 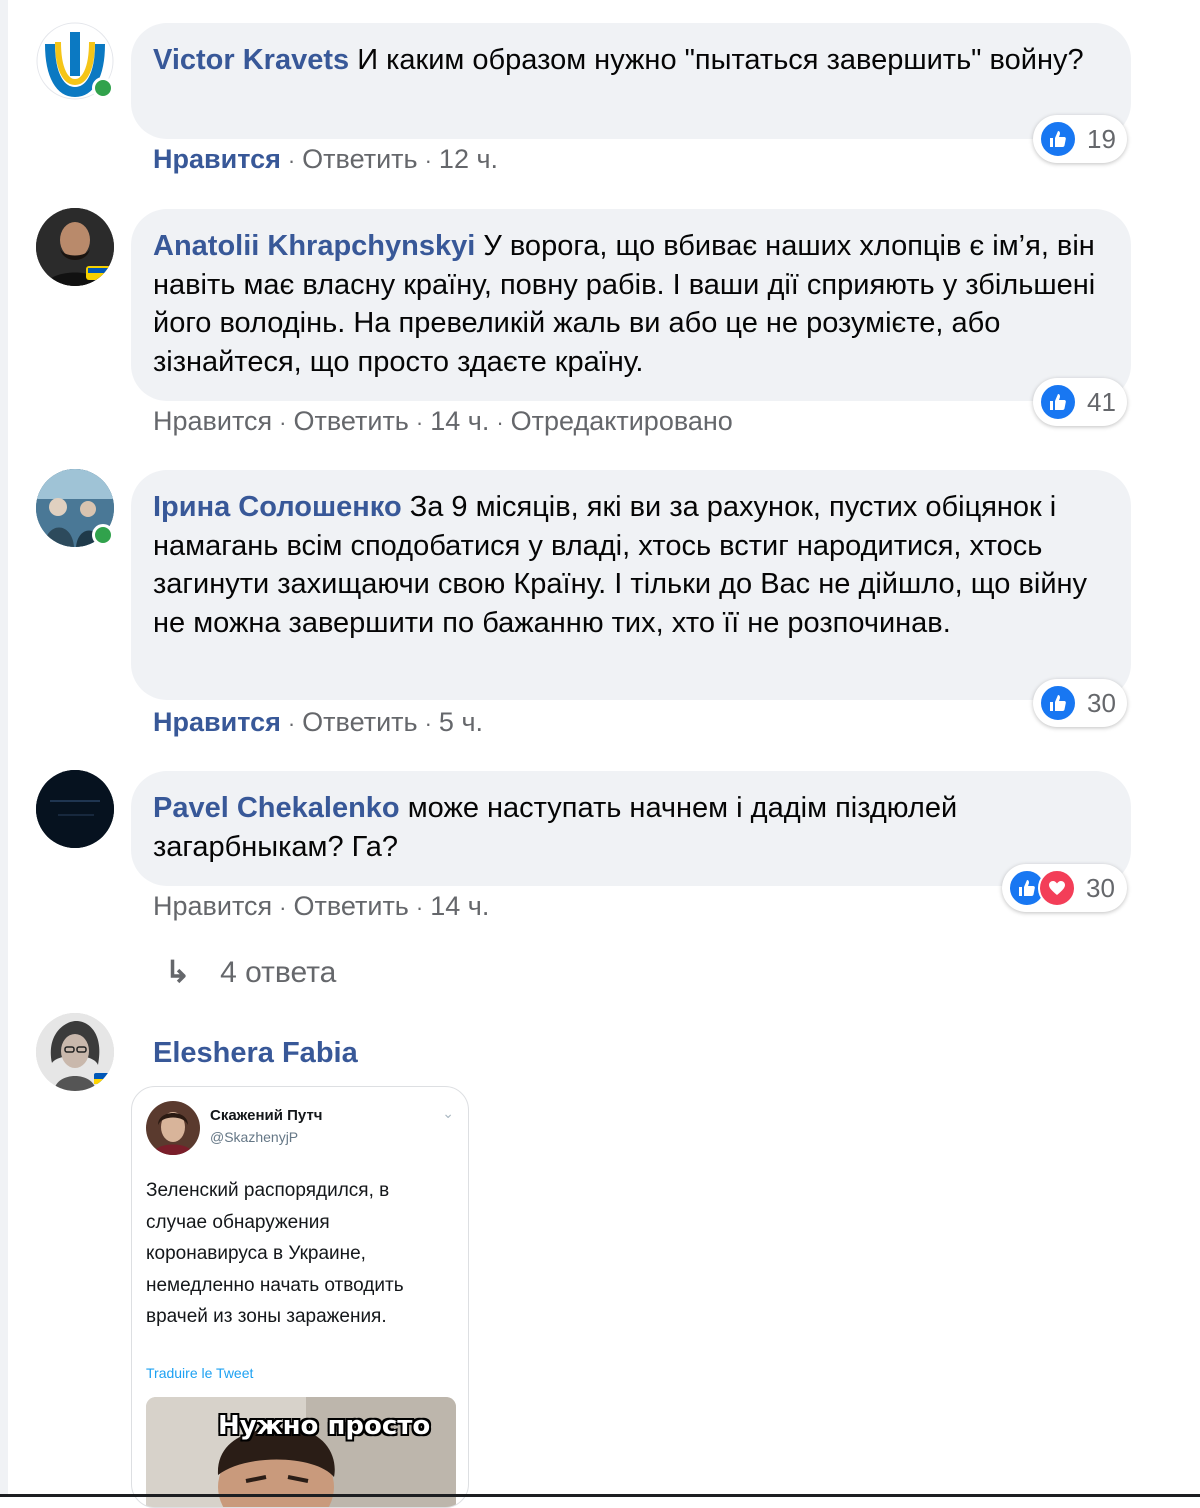 What do you see at coordinates (266, 1115) in the screenshot?
I see `tweet-author-name: Скажений Путч` at bounding box center [266, 1115].